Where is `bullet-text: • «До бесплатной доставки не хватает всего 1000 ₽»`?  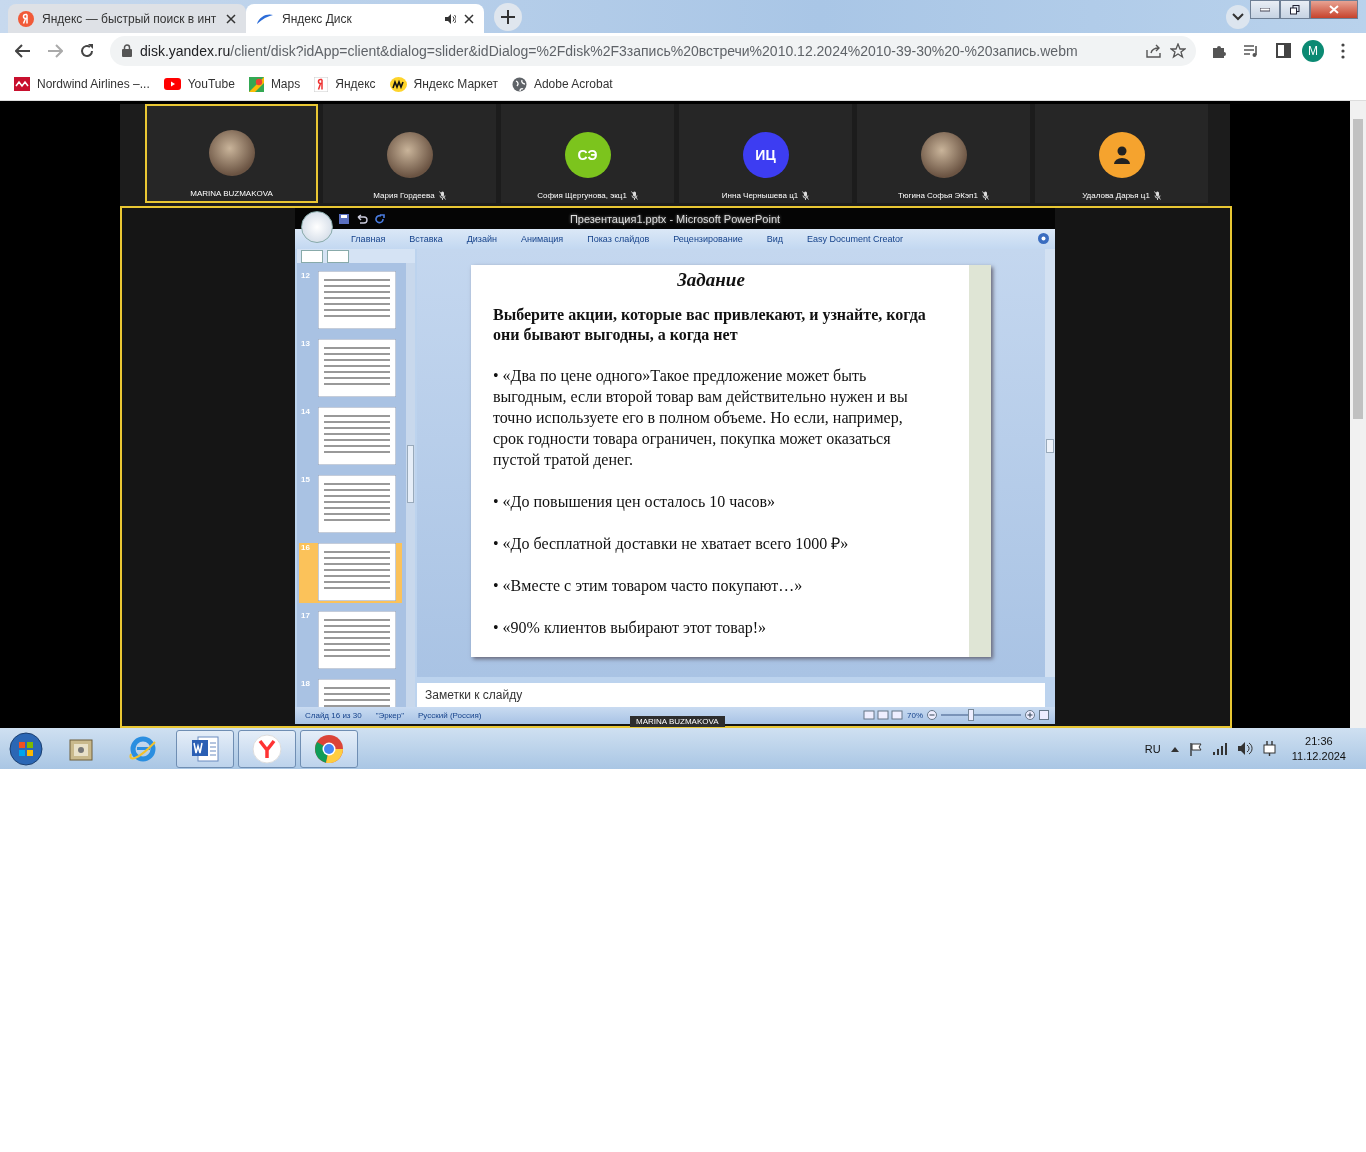 bullet-text: • «До бесплатной доставки не хватает всего 1000 ₽» is located at coordinates (671, 544).